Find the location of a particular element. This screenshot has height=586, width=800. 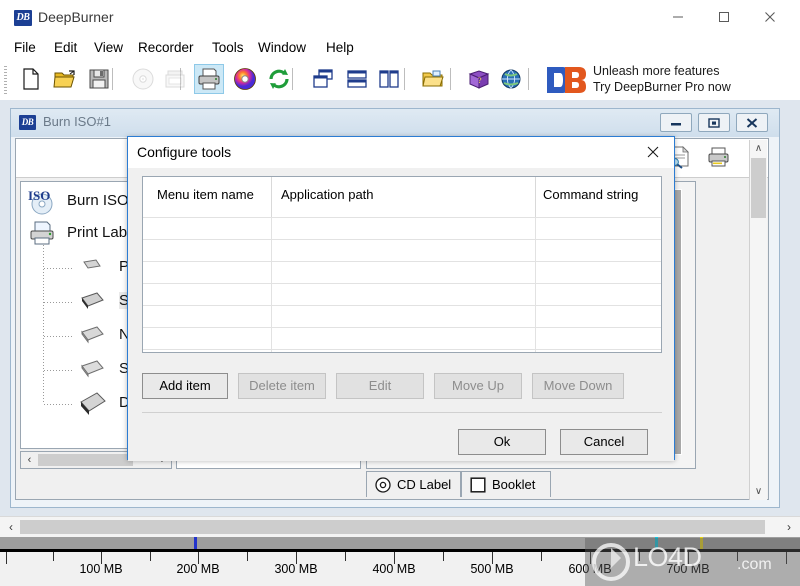

menu-recorder: Recorder is located at coordinates (166, 48).